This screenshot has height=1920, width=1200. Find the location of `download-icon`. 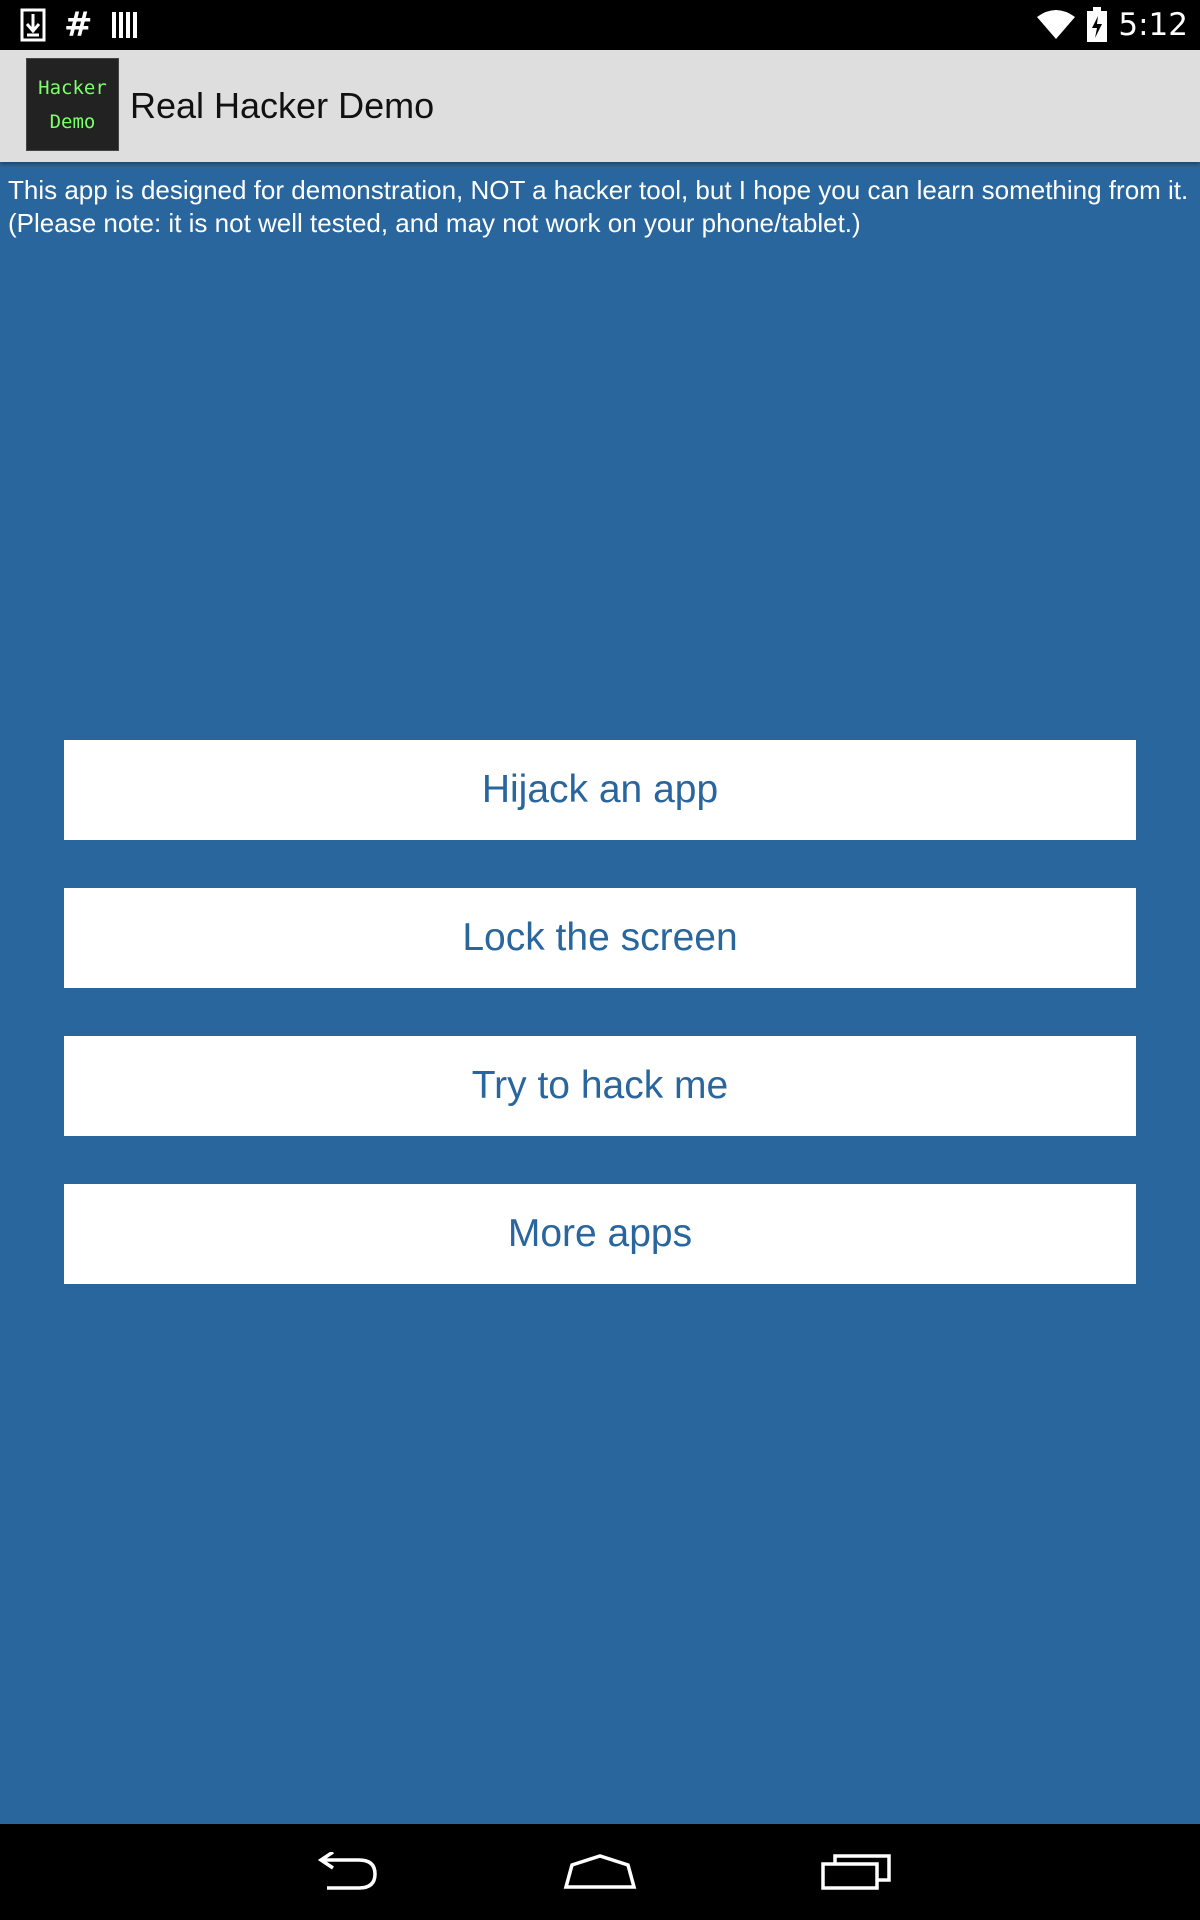

download-icon is located at coordinates (33, 25).